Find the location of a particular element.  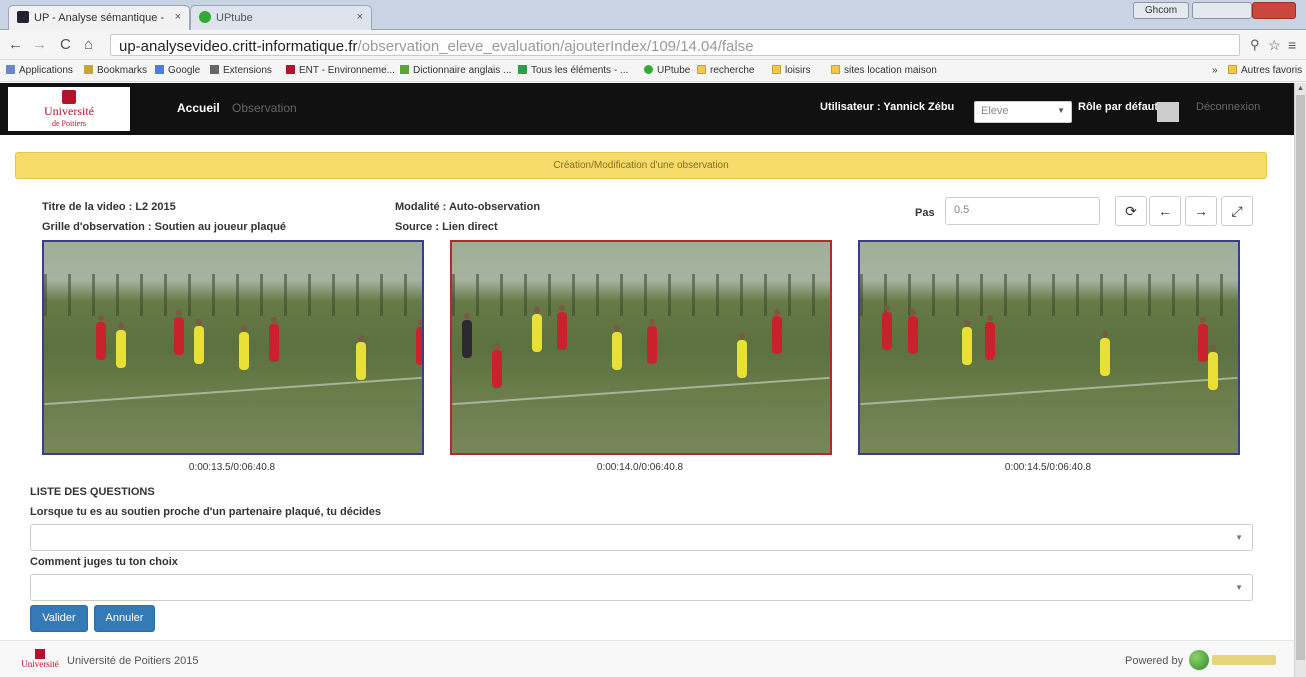

role-select: Eleve ▼ is located at coordinates (1023, 112).